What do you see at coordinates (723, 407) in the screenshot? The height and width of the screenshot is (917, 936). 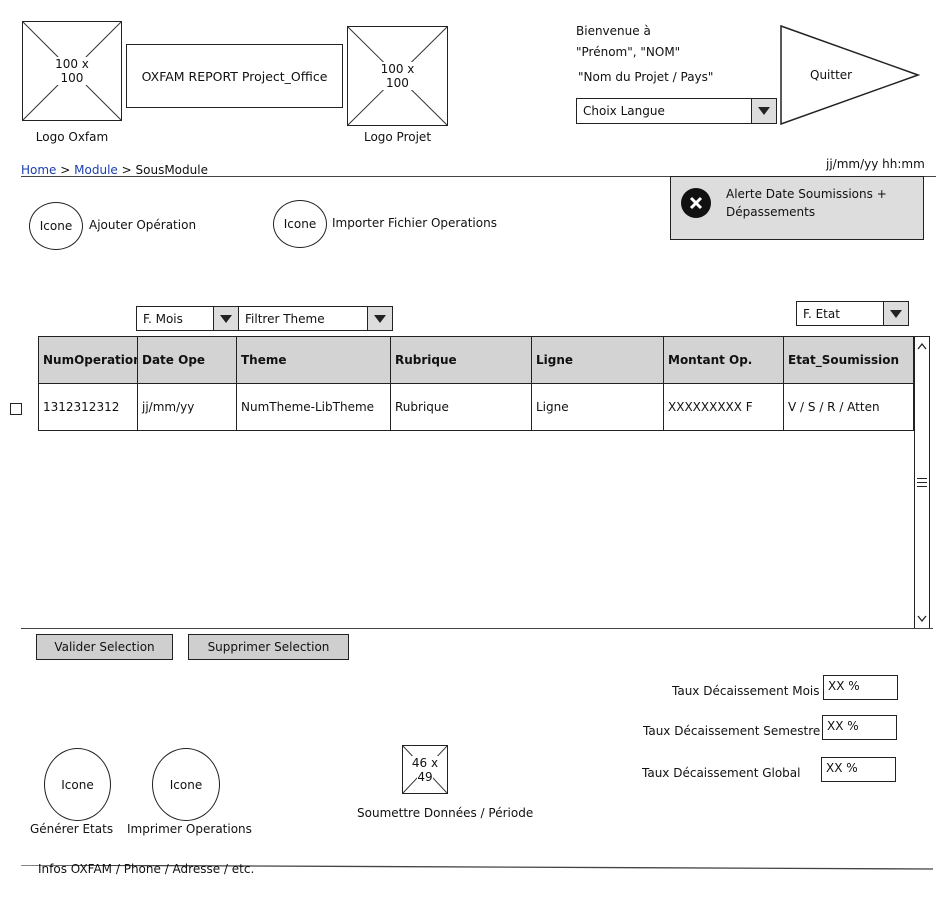 I see `table-cell: XXXXXXXXX F` at bounding box center [723, 407].